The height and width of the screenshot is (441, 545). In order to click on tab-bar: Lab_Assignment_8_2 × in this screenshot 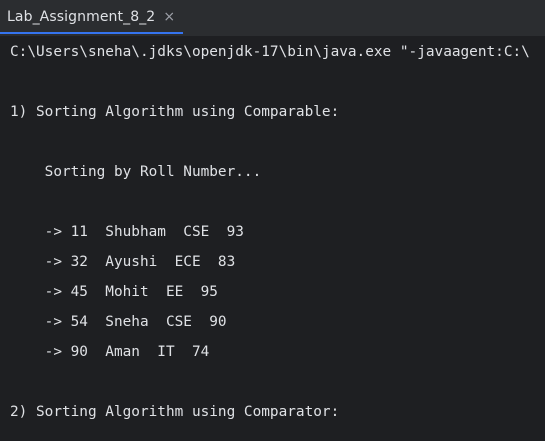, I will do `click(272, 18)`.